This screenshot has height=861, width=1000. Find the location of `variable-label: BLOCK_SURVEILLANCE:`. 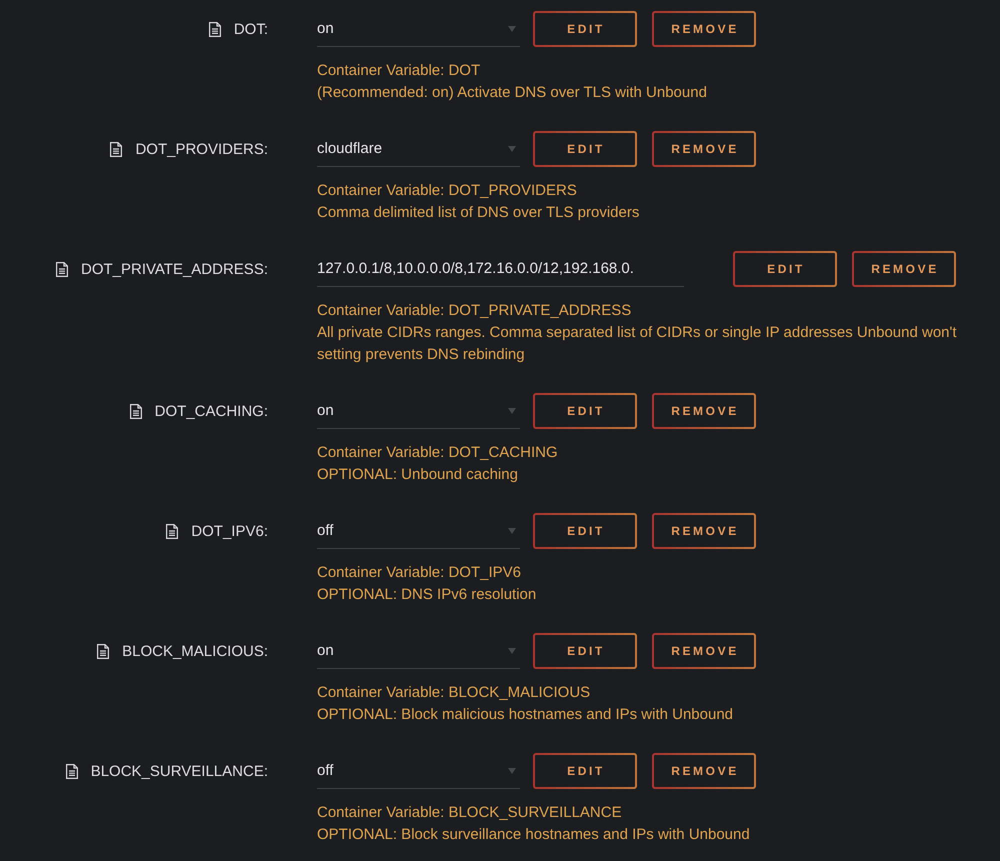

variable-label: BLOCK_SURVEILLANCE: is located at coordinates (179, 771).